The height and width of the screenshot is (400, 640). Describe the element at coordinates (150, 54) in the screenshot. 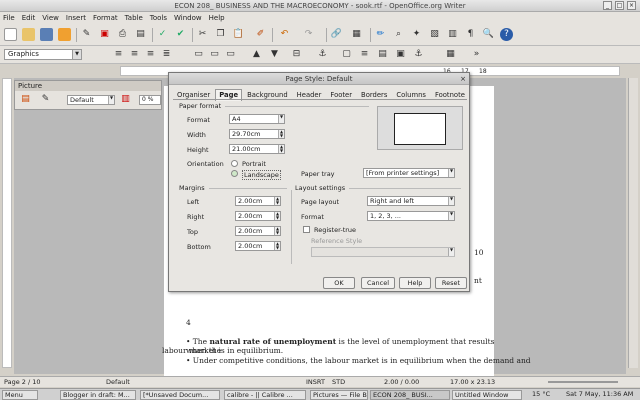

I see `align-right-icon: ≡` at that location.